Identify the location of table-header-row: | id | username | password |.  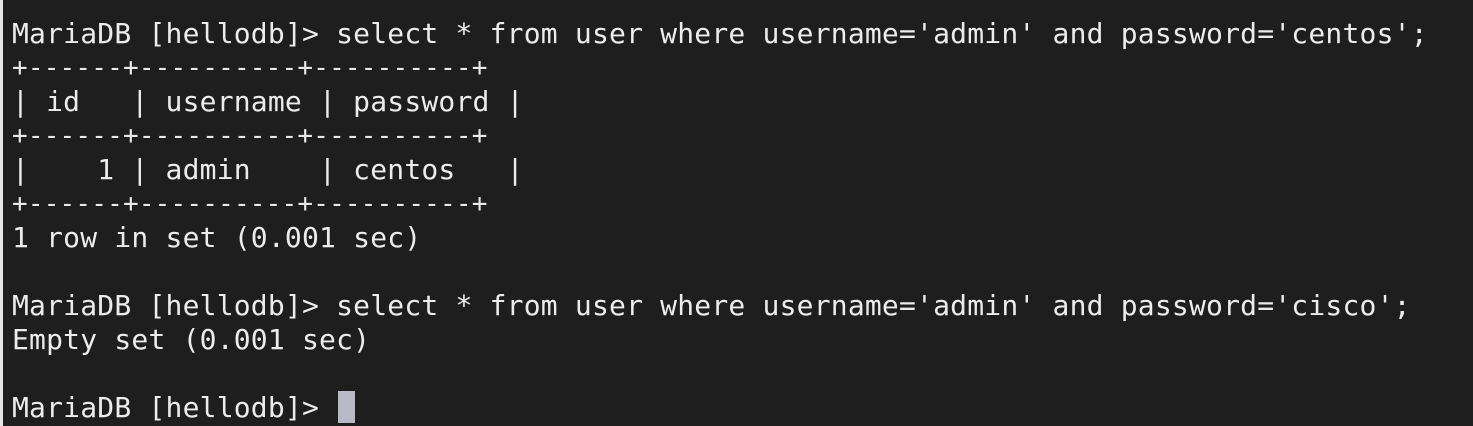
(268, 101).